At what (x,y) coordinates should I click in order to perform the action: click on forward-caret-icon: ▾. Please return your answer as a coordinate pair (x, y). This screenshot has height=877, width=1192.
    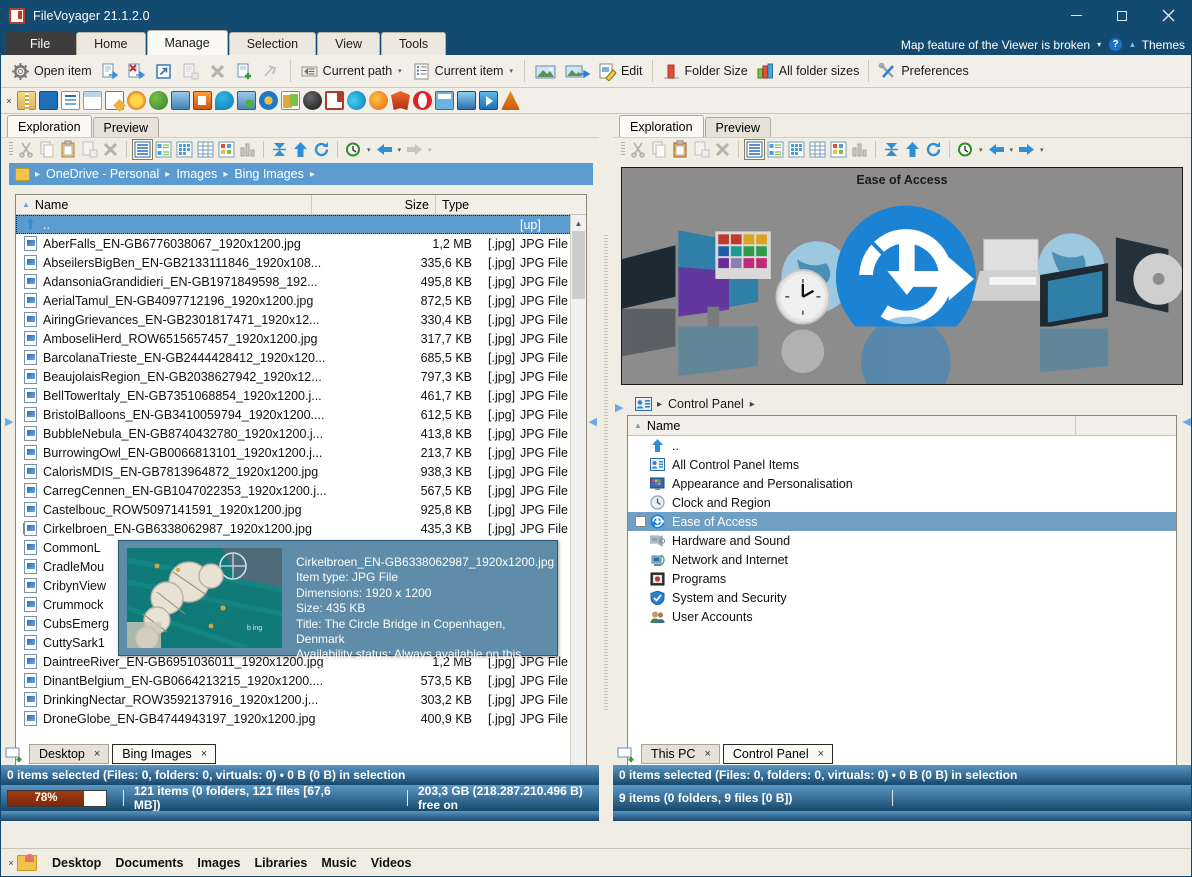
    Looking at the image, I should click on (1042, 150).